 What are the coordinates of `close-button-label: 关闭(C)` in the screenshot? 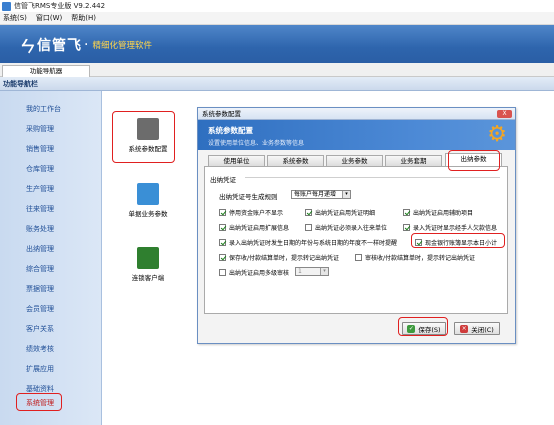 It's located at (482, 329).